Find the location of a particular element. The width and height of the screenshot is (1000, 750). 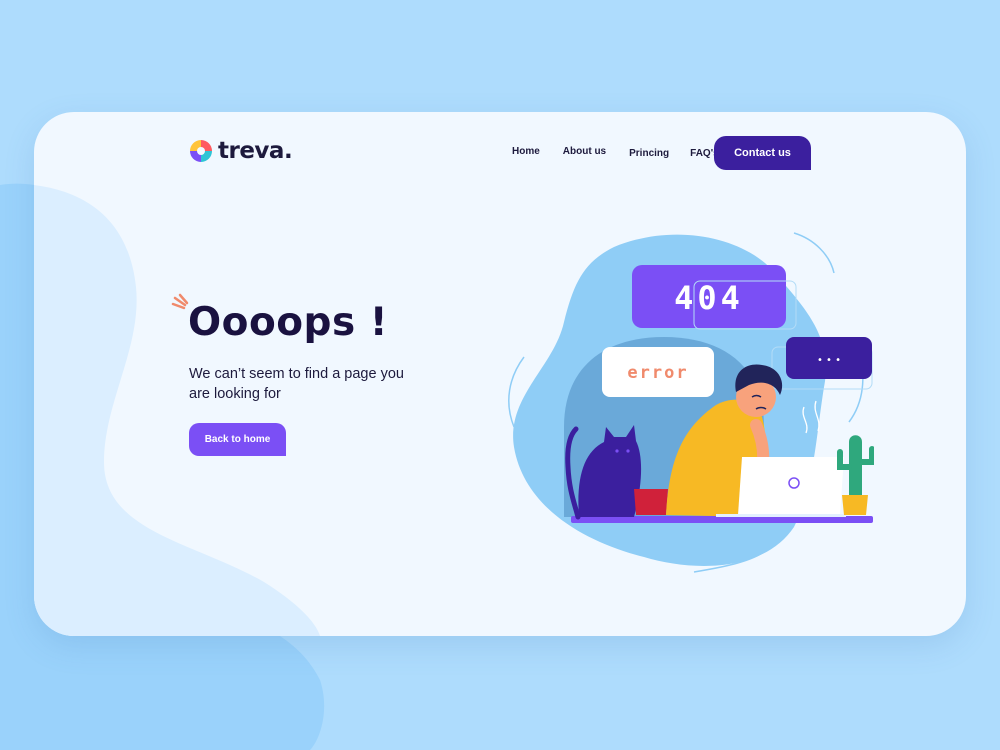

nav-link-about: About us is located at coordinates (584, 152).